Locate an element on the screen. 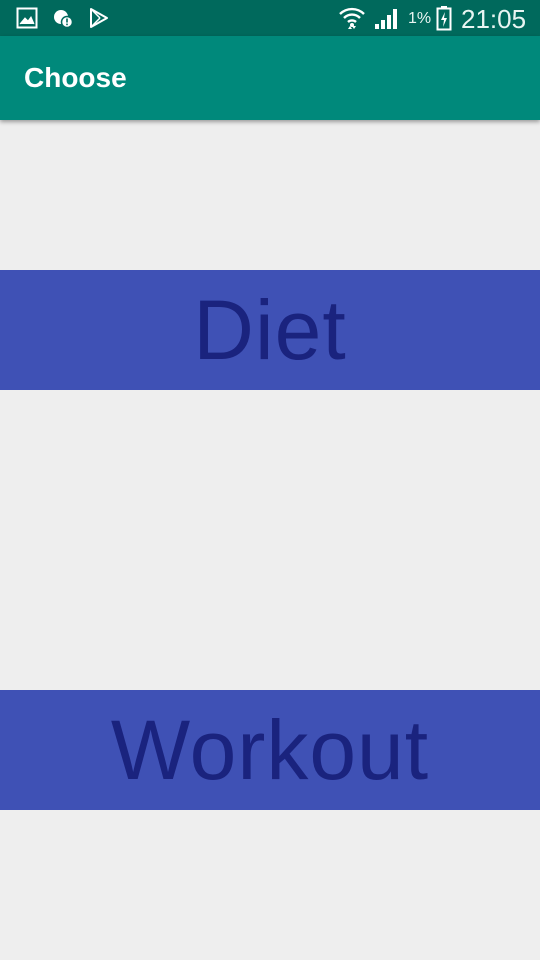 The width and height of the screenshot is (540, 960). alert-cloud-icon is located at coordinates (63, 18).